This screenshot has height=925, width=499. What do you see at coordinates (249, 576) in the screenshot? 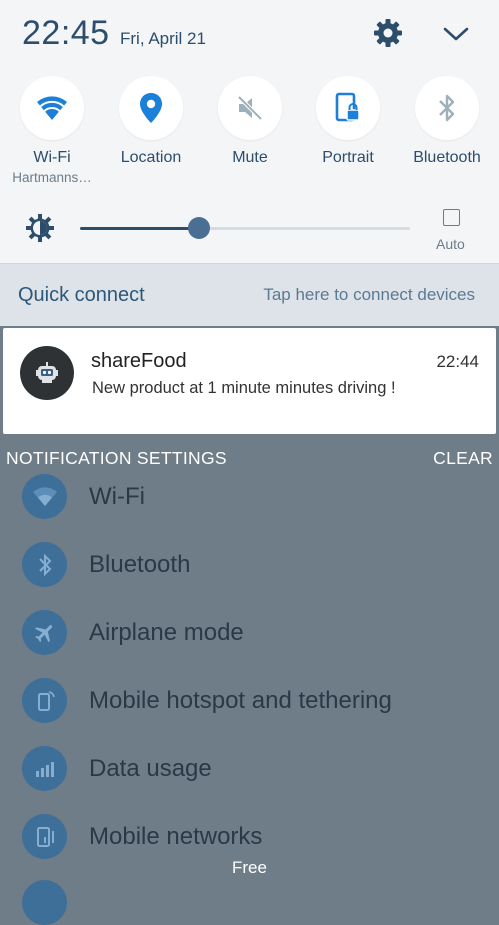
I see `setting-row-bluetooth: Bluetooth` at bounding box center [249, 576].